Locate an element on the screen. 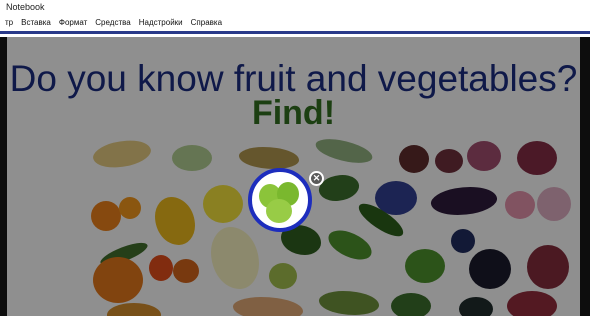 This screenshot has height=316, width=590. menu-item-help: Справка is located at coordinates (206, 22).